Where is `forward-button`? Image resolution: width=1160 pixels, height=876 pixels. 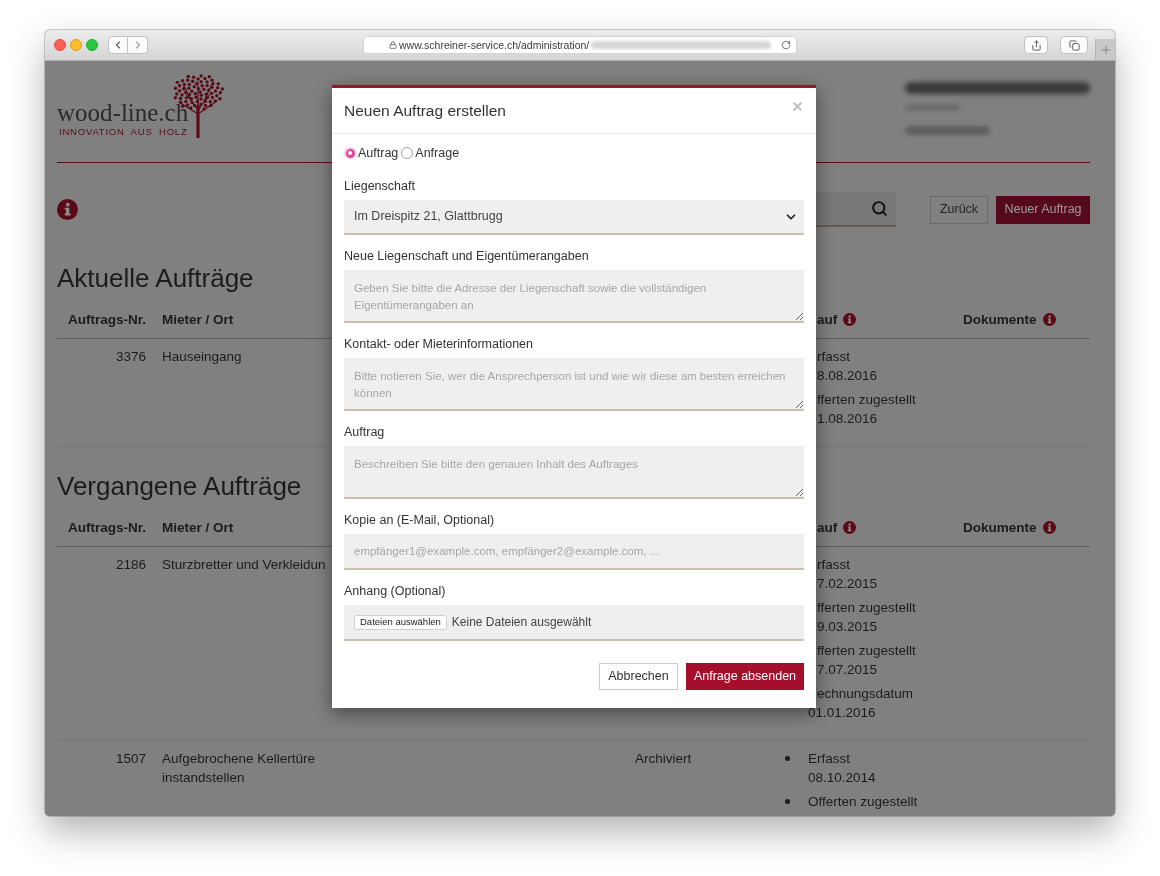 forward-button is located at coordinates (138, 45).